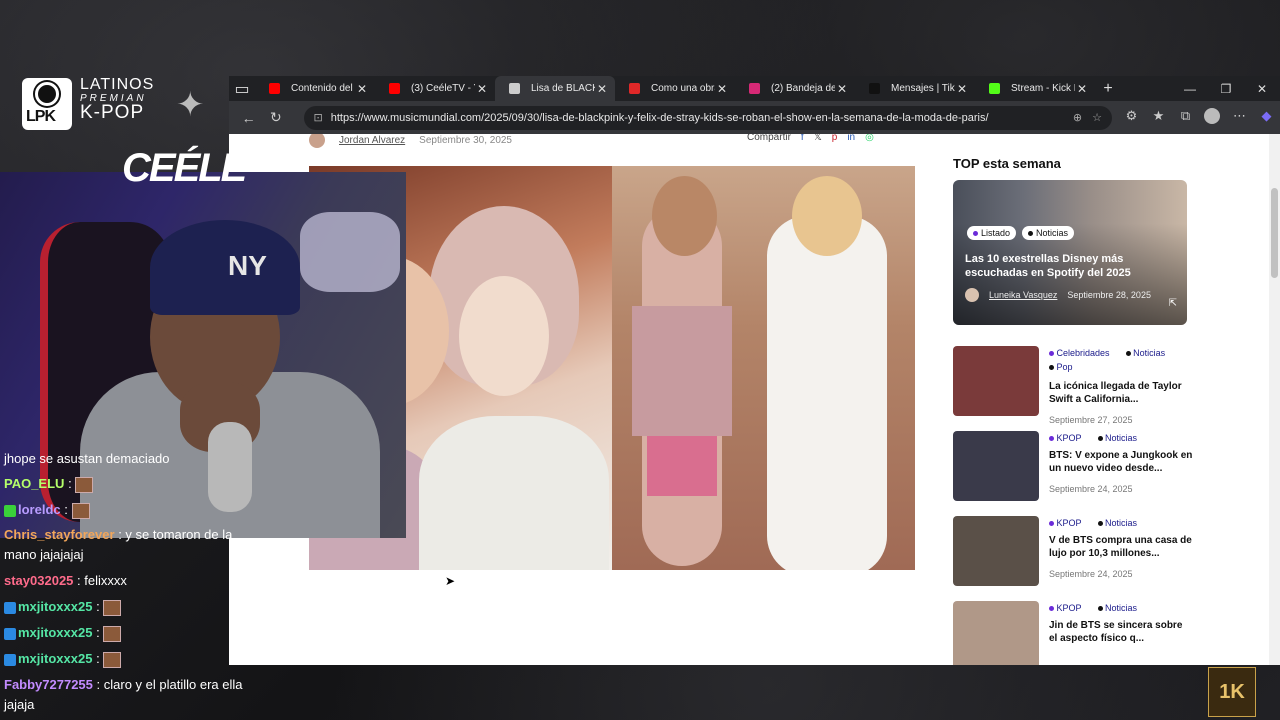 This screenshot has width=1280, height=720. Describe the element at coordinates (1108, 89) in the screenshot. I see `new-tab-button: +` at that location.